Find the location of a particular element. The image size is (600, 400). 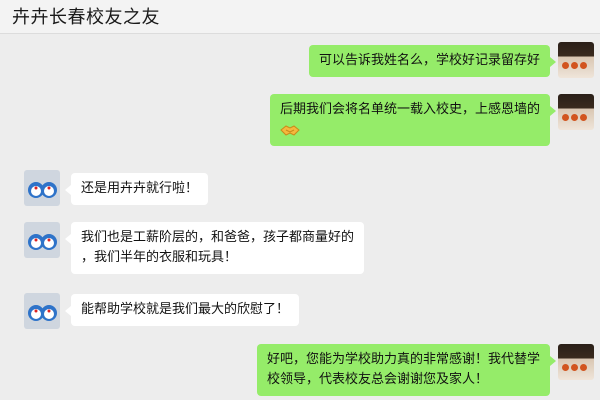

message-bubble: 可以告诉我姓名么，学校好记录留存好 is located at coordinates (432, 61).